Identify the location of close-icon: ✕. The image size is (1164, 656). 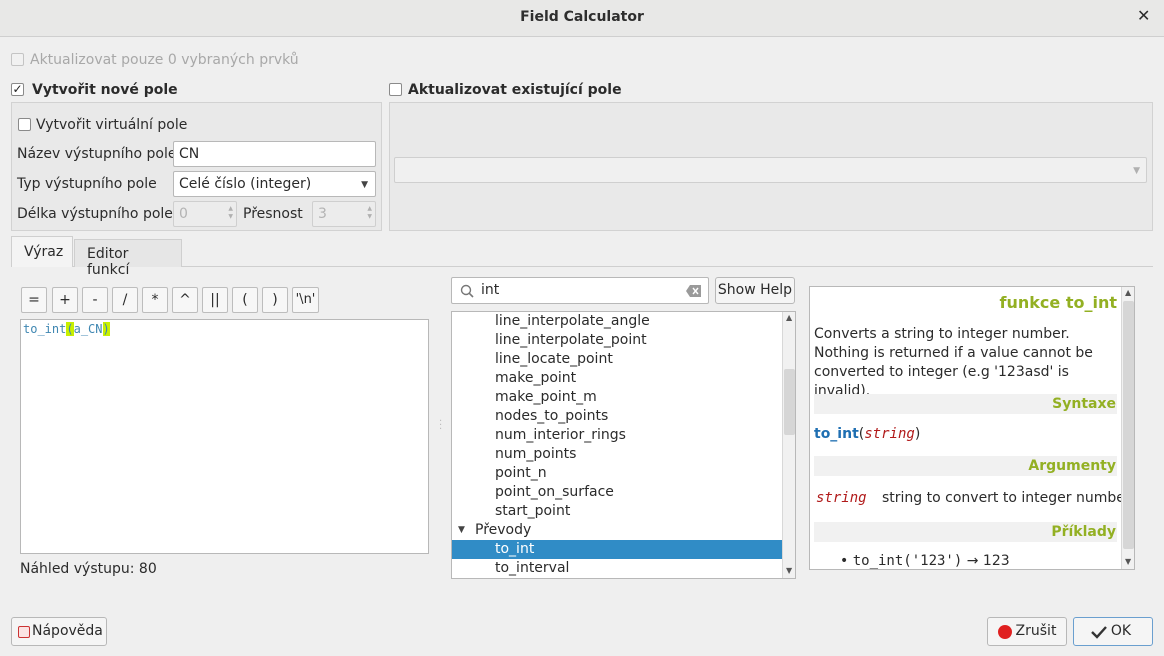
(1143, 15).